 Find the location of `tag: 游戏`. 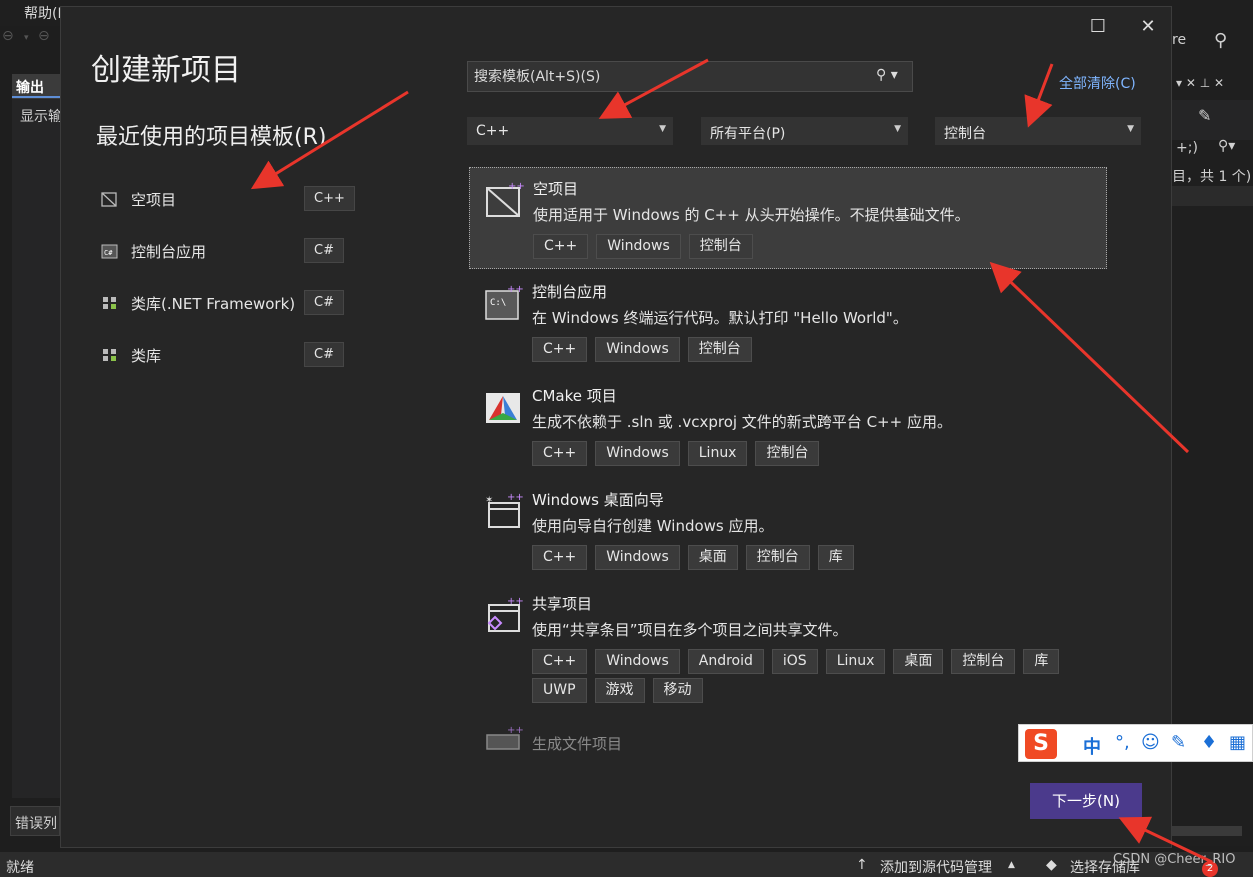

tag: 游戏 is located at coordinates (619, 690).